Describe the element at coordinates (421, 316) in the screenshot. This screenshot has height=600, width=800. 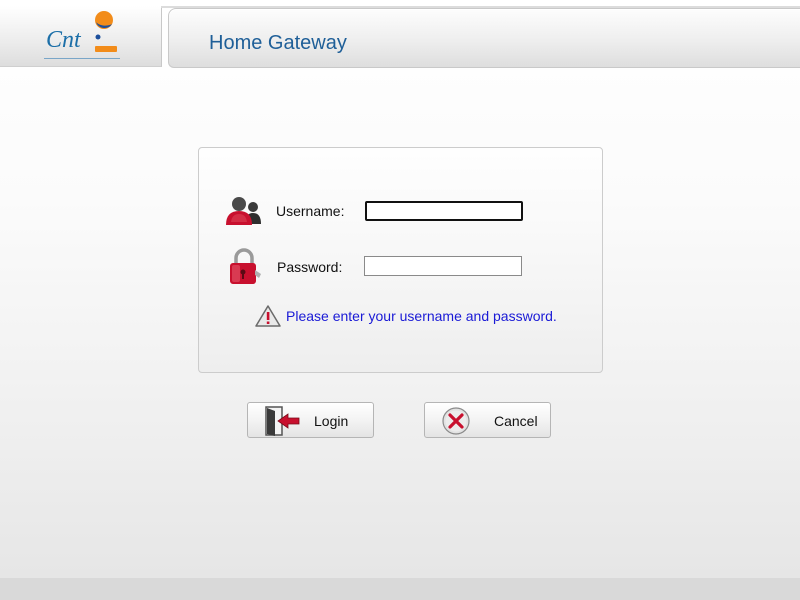
I see `warning-message: Please enter your username and password.` at that location.